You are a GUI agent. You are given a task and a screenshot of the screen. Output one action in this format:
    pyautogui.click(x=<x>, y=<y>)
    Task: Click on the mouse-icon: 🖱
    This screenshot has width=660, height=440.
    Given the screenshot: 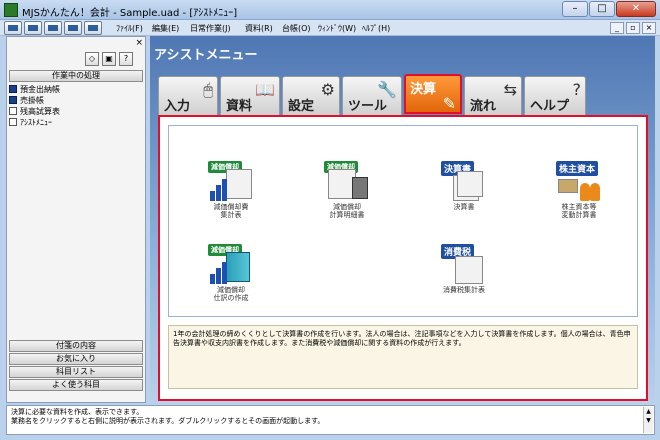 What is the action you would take?
    pyautogui.click(x=208, y=89)
    